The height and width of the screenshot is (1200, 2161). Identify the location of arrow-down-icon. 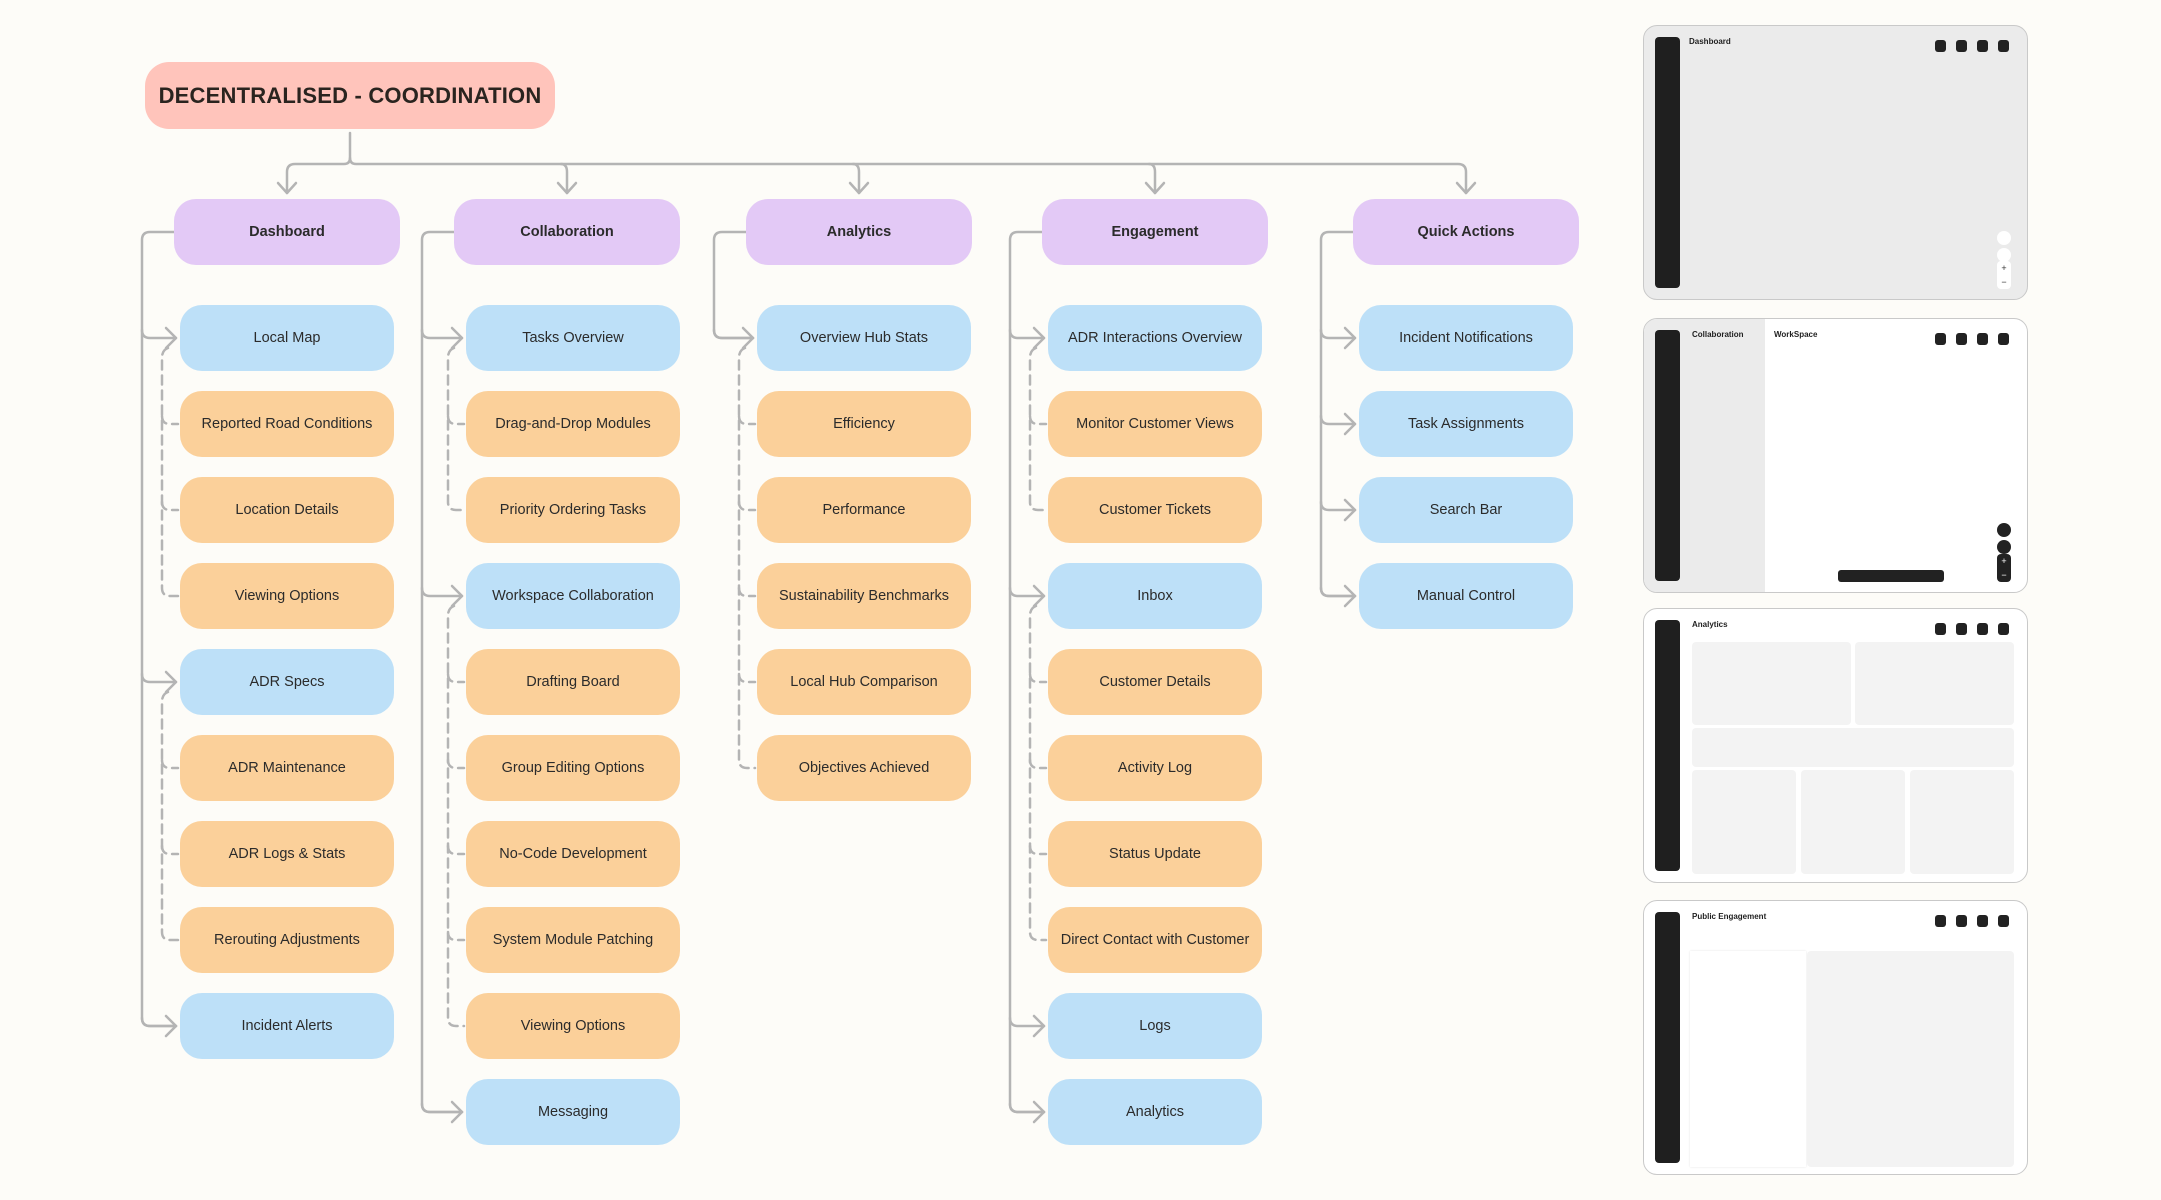
(859, 188).